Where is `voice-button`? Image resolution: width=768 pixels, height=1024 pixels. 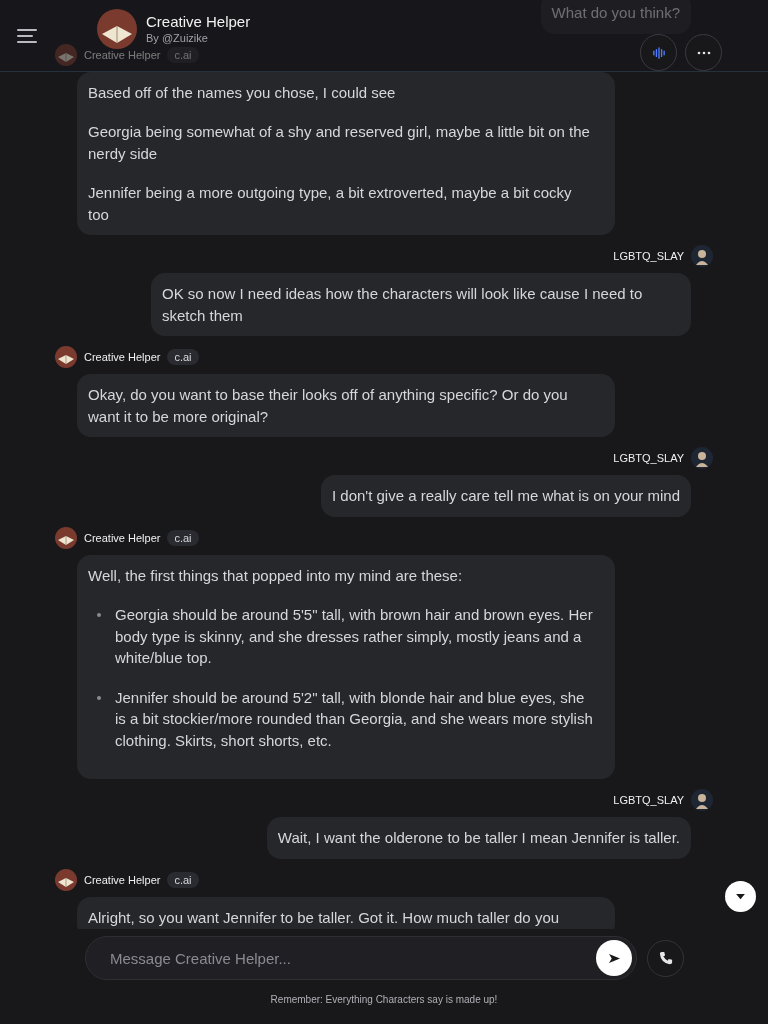
voice-button is located at coordinates (658, 52).